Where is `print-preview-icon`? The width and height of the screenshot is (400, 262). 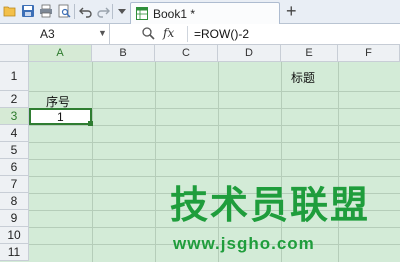 print-preview-icon is located at coordinates (64, 11).